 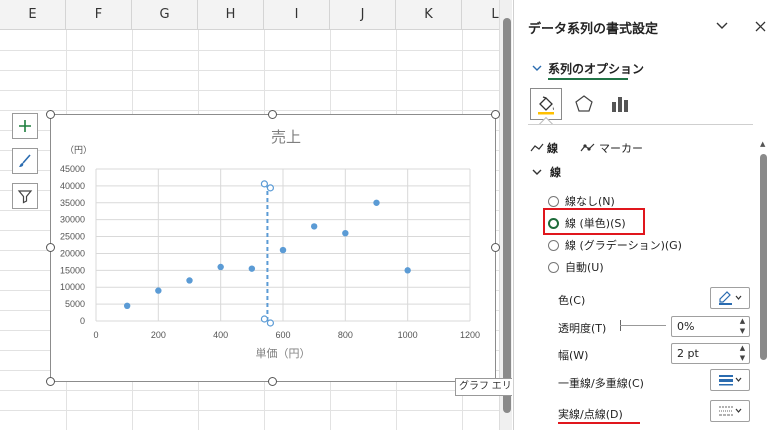 I want to click on compound-type-picker, so click(x=730, y=380).